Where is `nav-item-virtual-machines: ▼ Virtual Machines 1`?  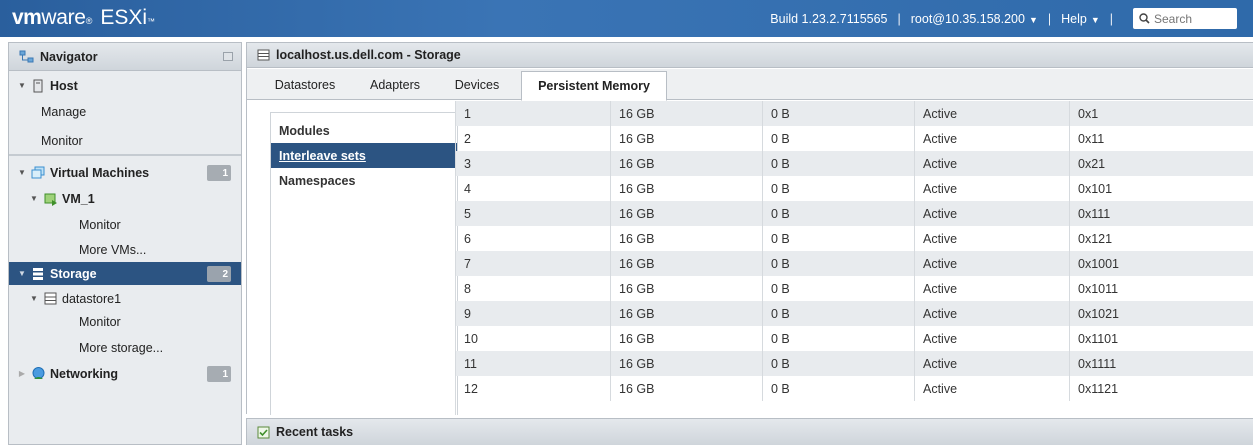 nav-item-virtual-machines: ▼ Virtual Machines 1 is located at coordinates (125, 172).